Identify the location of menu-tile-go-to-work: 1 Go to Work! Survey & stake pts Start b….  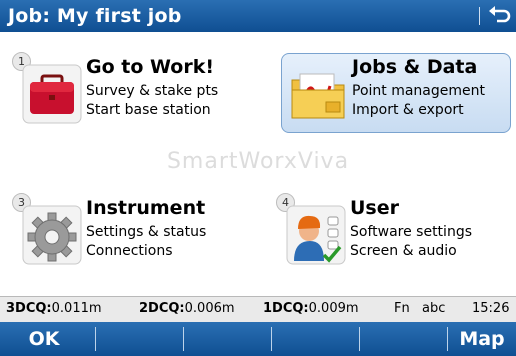
(127, 93).